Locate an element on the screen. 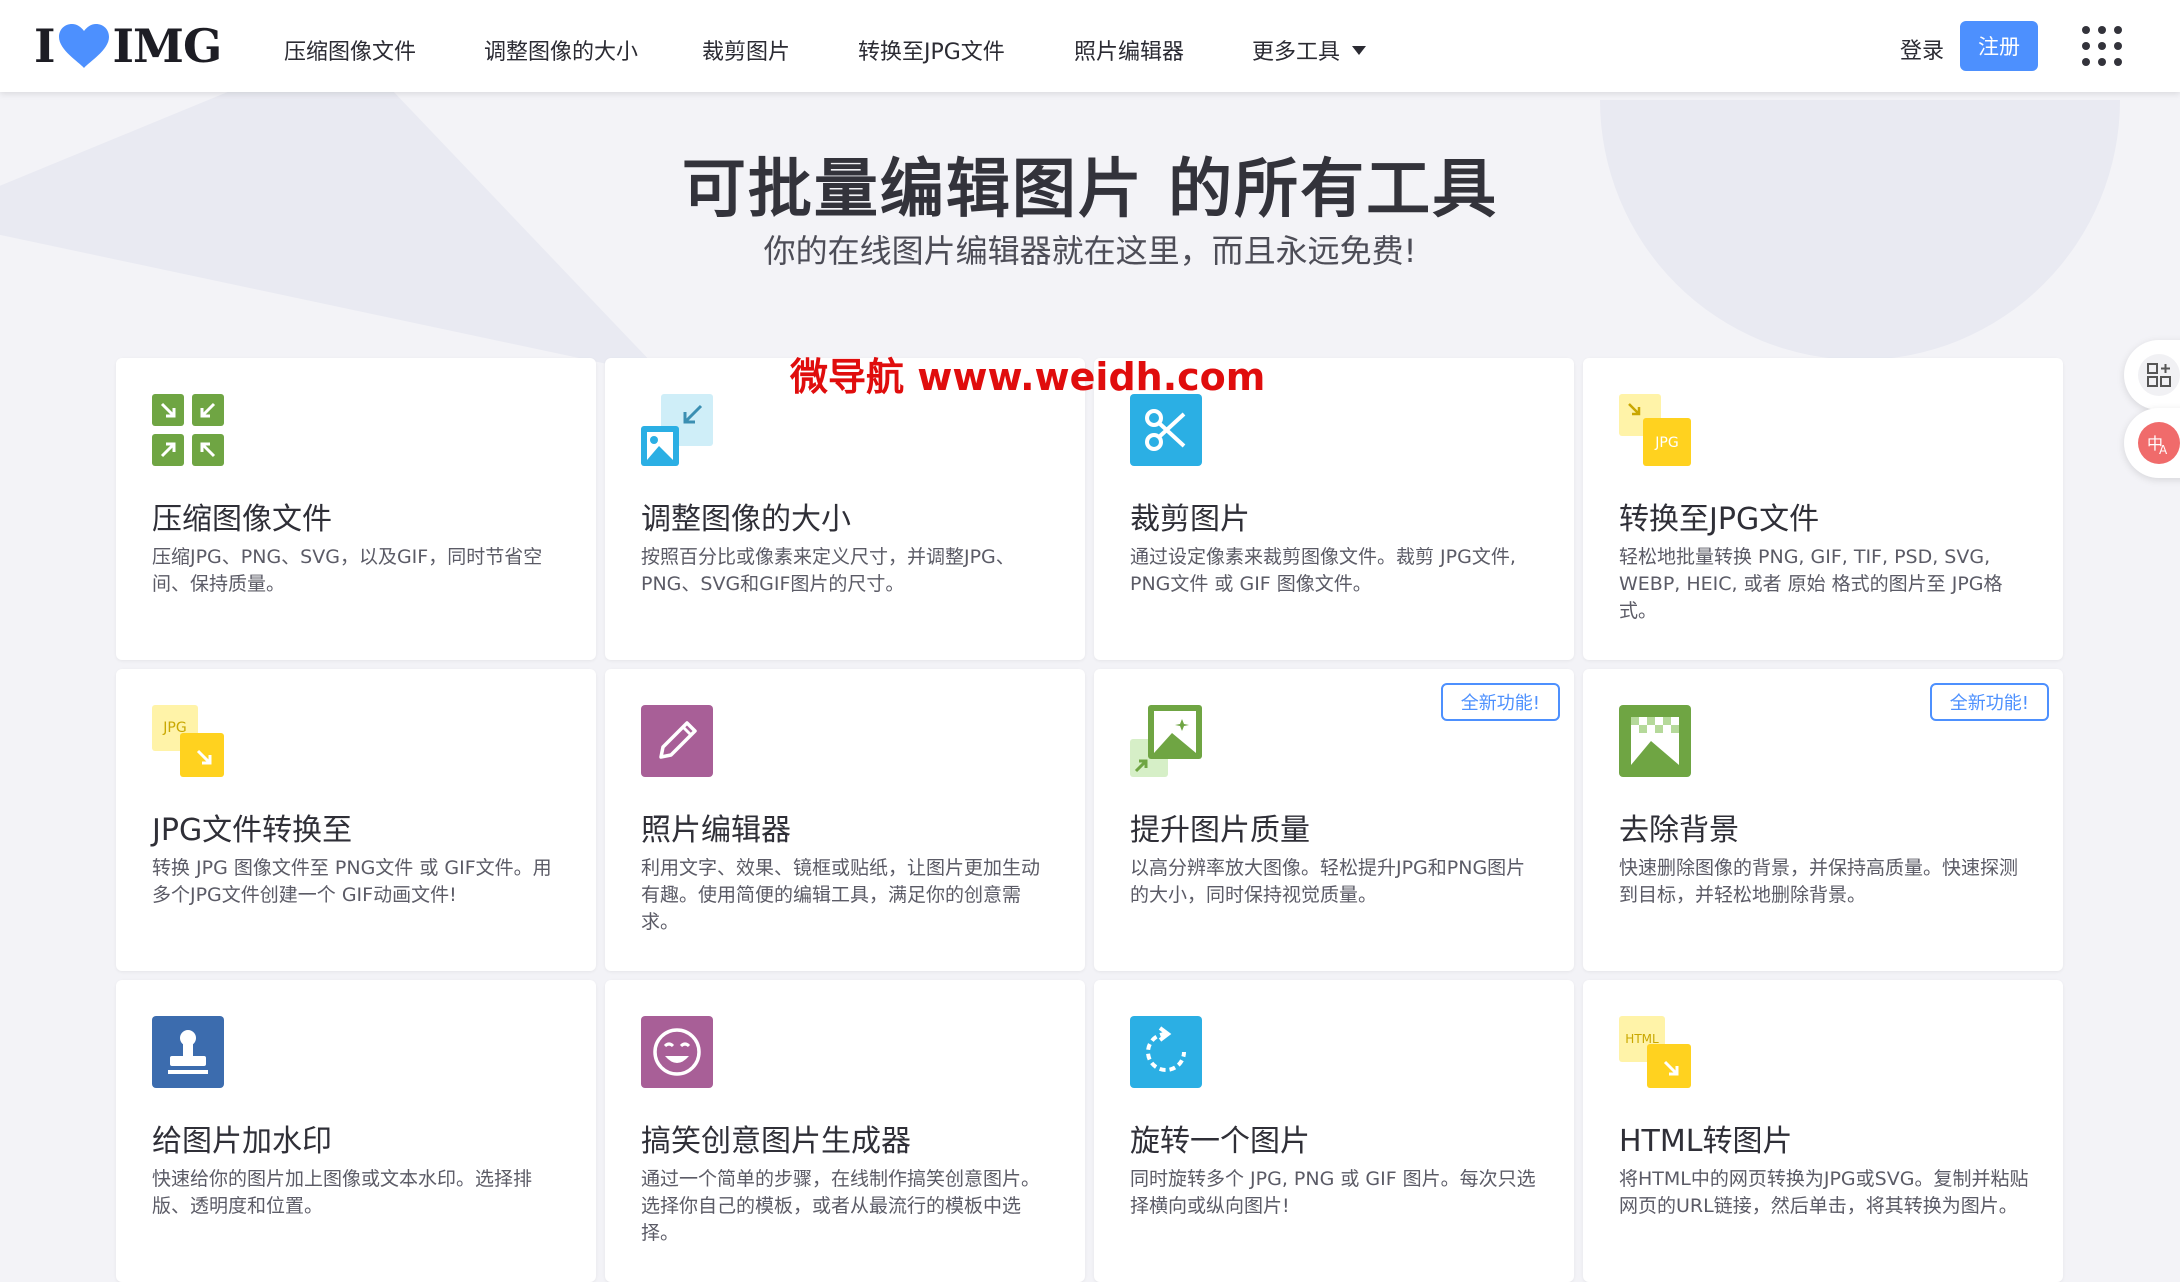 The width and height of the screenshot is (2180, 1282). nav-more-tools-label: 更多工具 is located at coordinates (1296, 52).